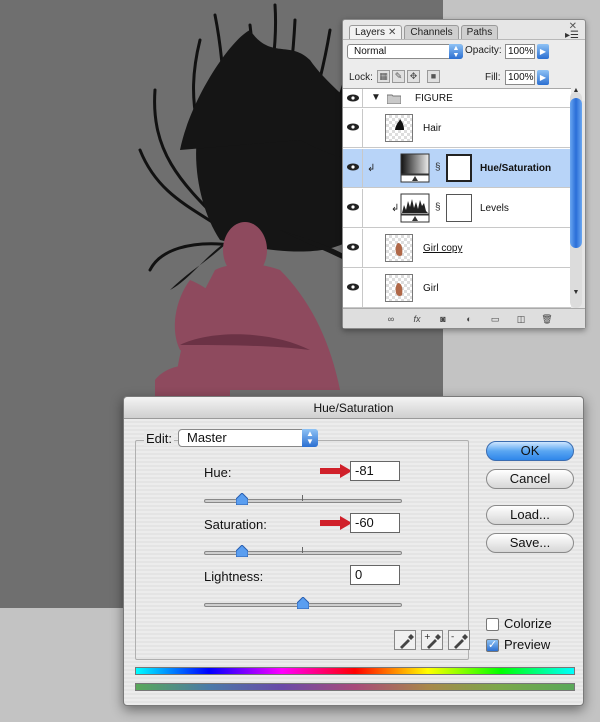  Describe the element at coordinates (433, 76) in the screenshot. I see `lock-all-icon: ■` at that location.